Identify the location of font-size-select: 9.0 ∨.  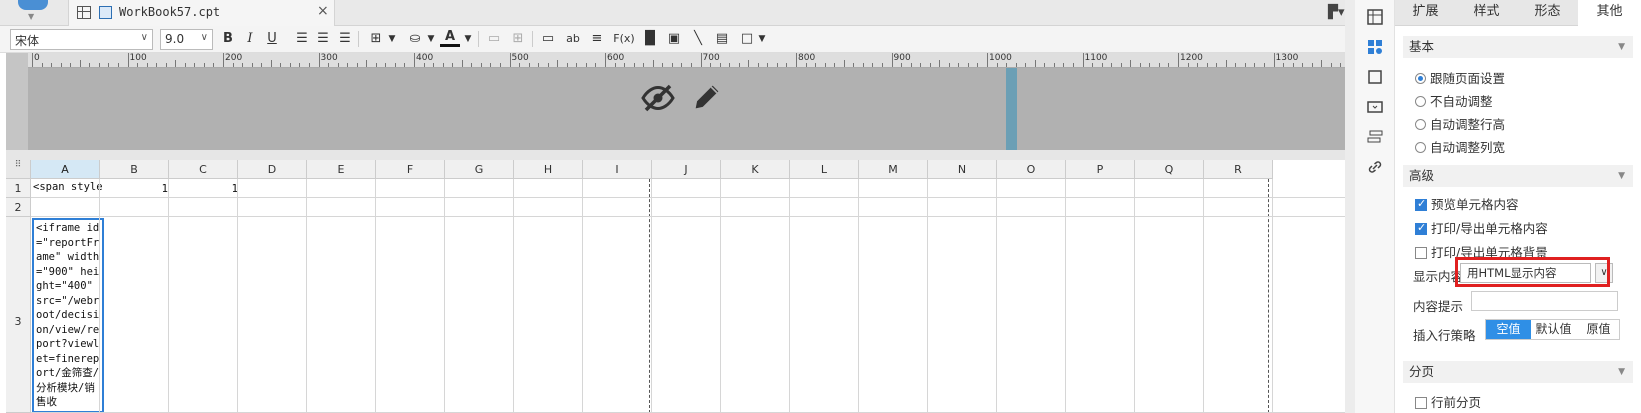
(186, 39).